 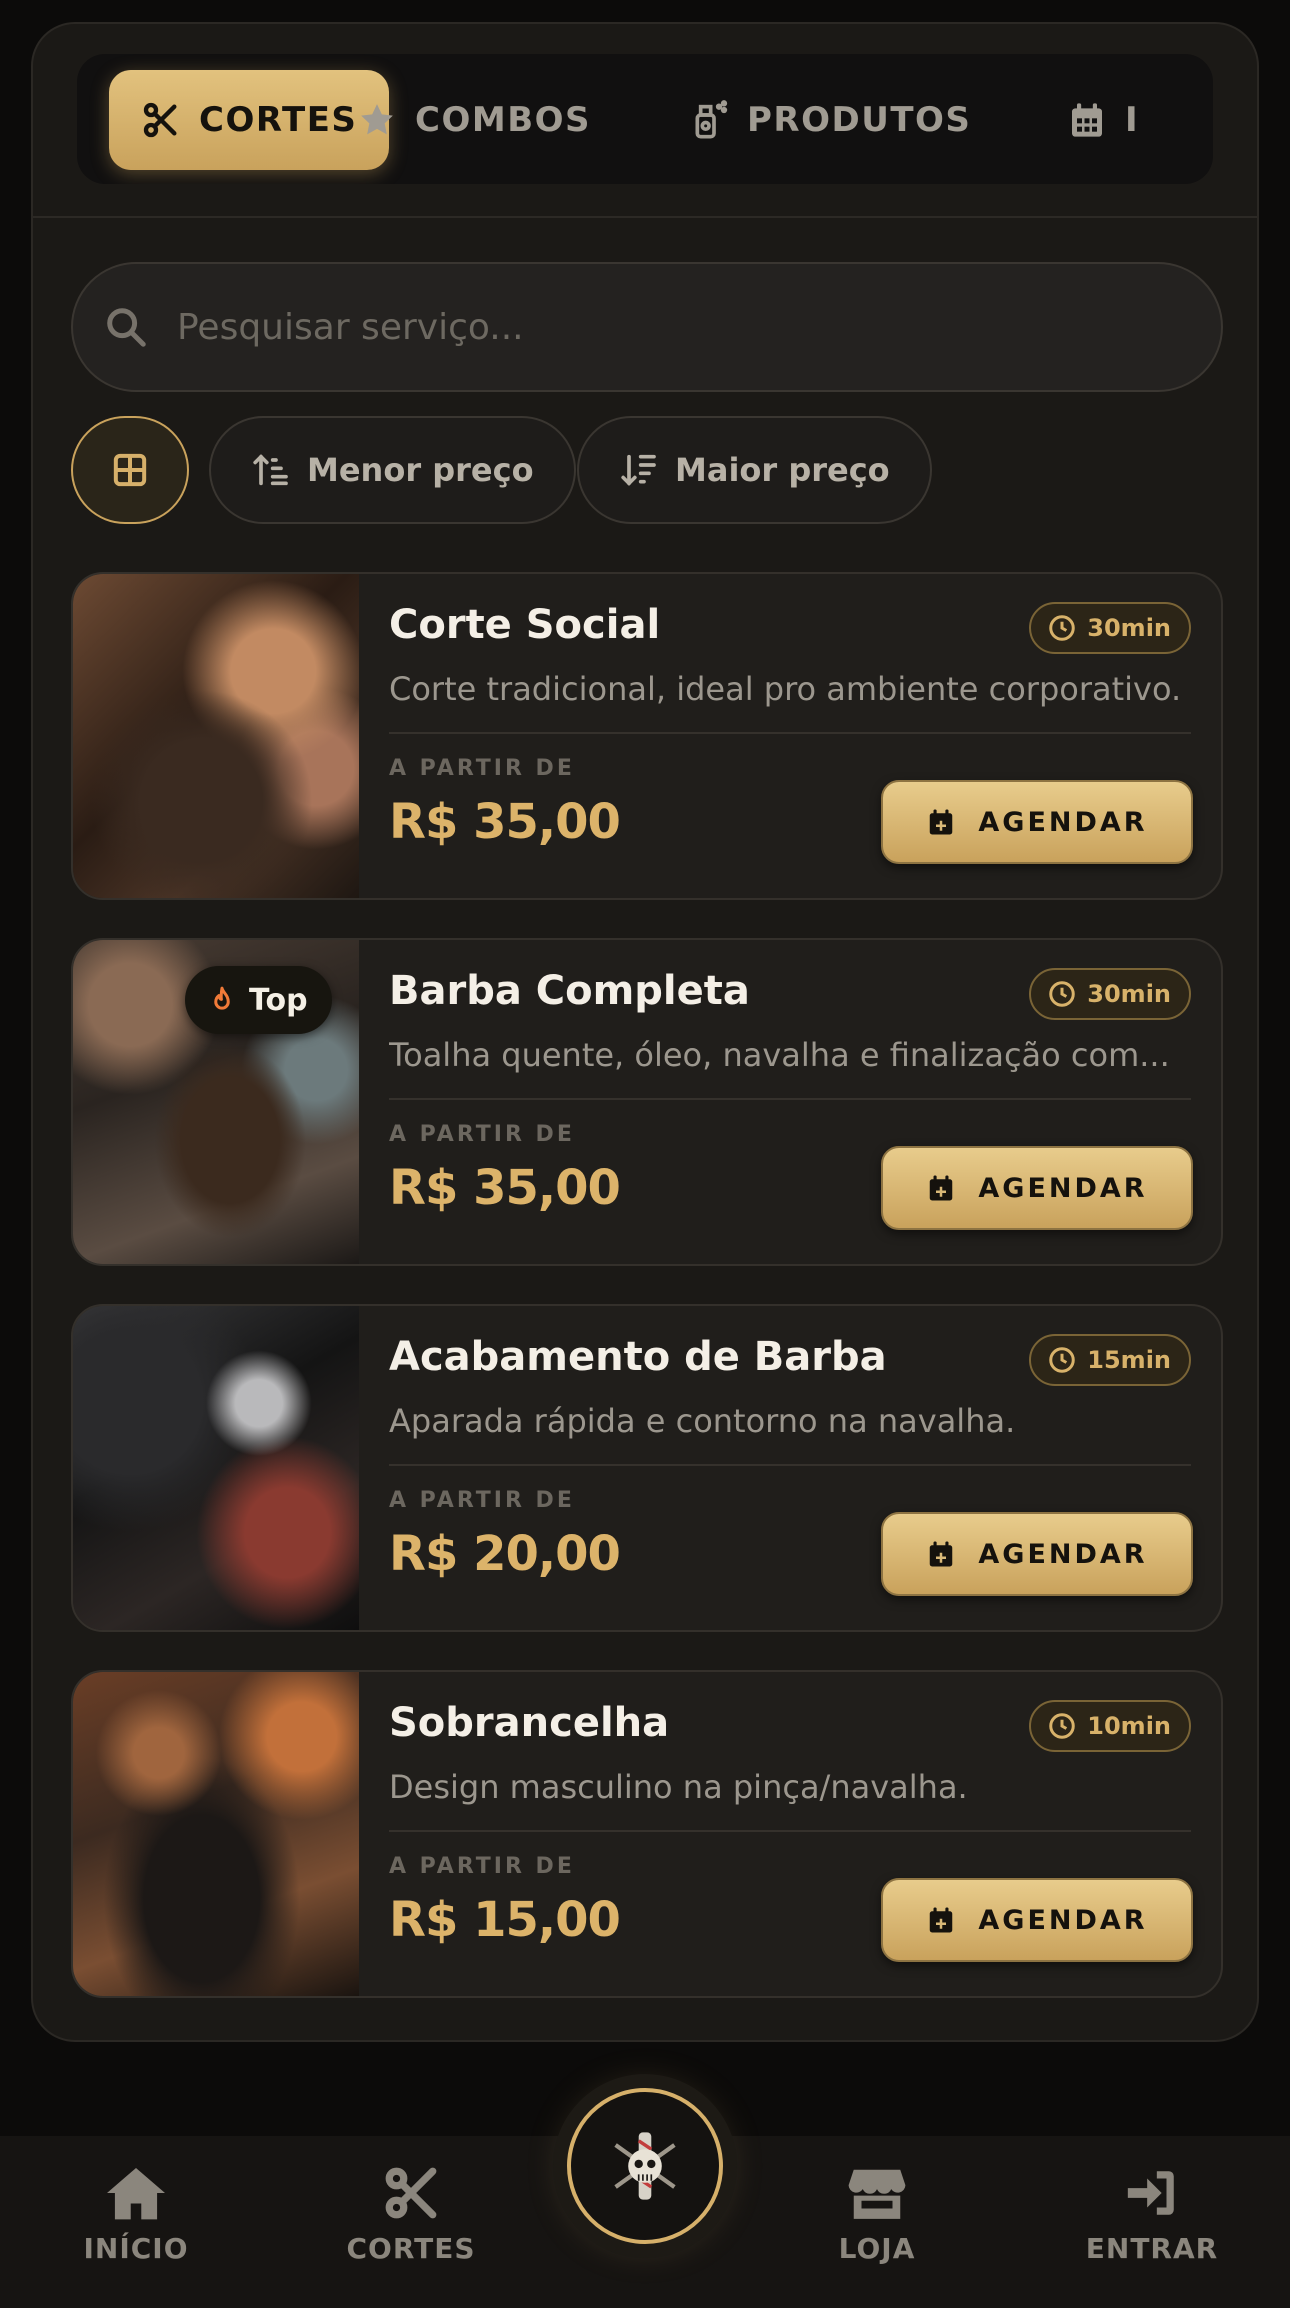 What do you see at coordinates (126, 327) in the screenshot?
I see `search-icon` at bounding box center [126, 327].